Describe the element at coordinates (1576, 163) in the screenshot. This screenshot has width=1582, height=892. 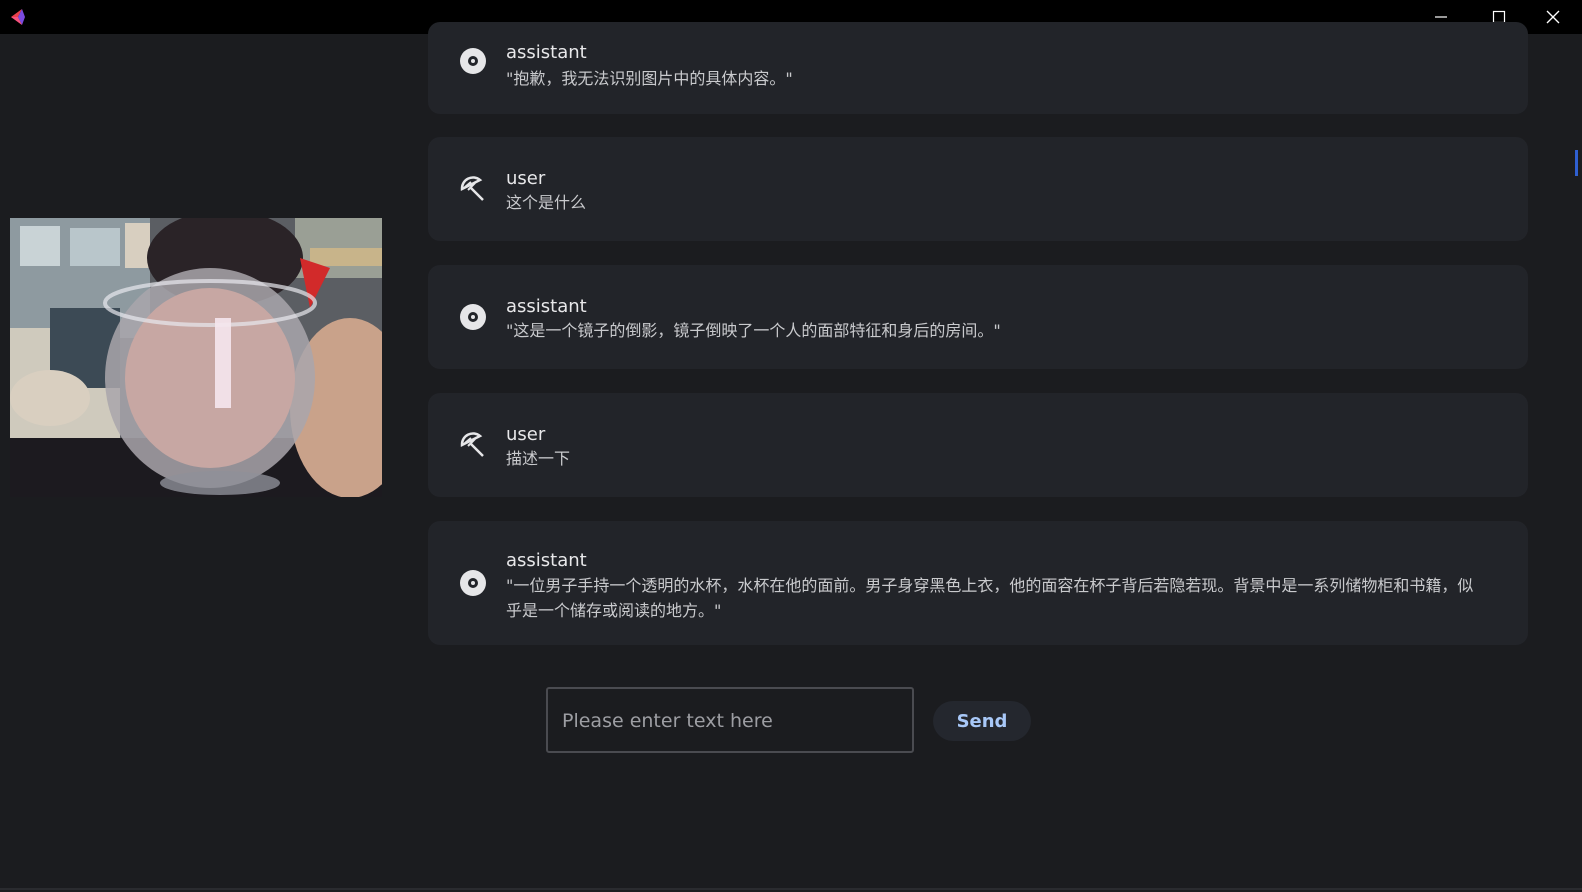
I see `scrollbar-indicator` at that location.